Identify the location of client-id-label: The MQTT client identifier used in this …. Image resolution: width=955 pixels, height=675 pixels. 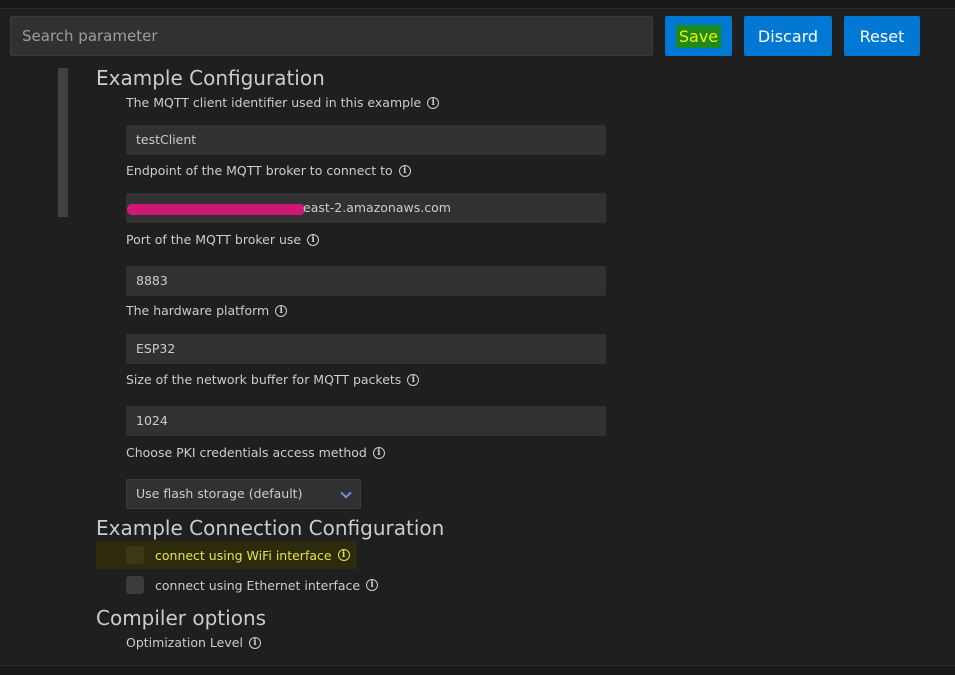
(283, 102).